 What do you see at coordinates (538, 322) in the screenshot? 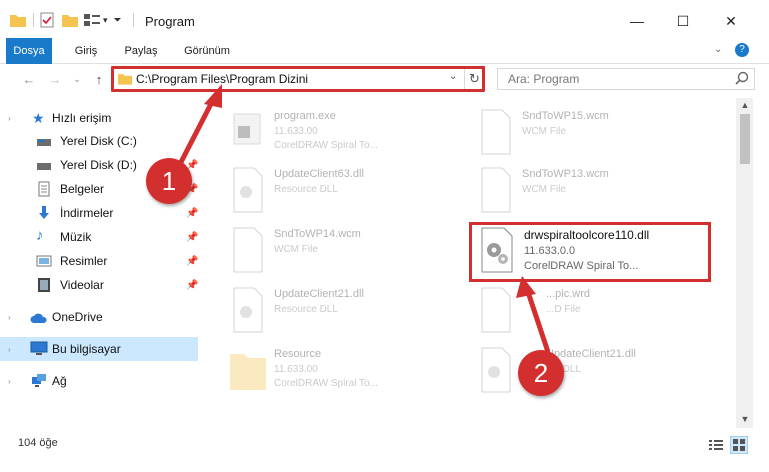
I see `arrow-2-line` at bounding box center [538, 322].